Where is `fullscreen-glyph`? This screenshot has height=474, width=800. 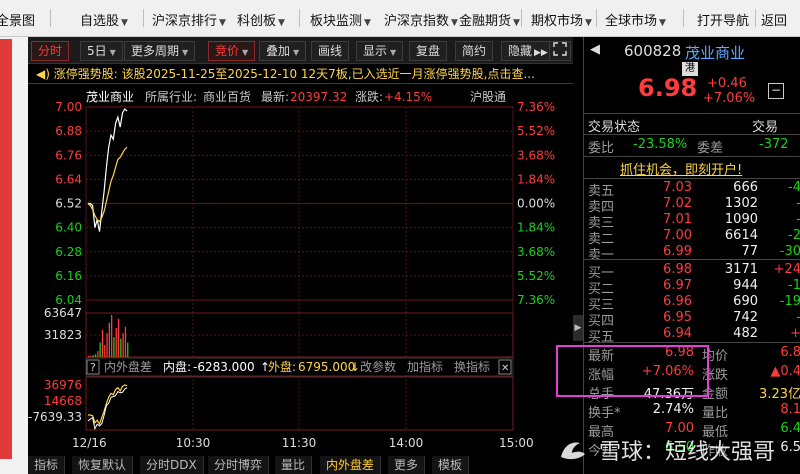
fullscreen-glyph is located at coordinates (560, 49).